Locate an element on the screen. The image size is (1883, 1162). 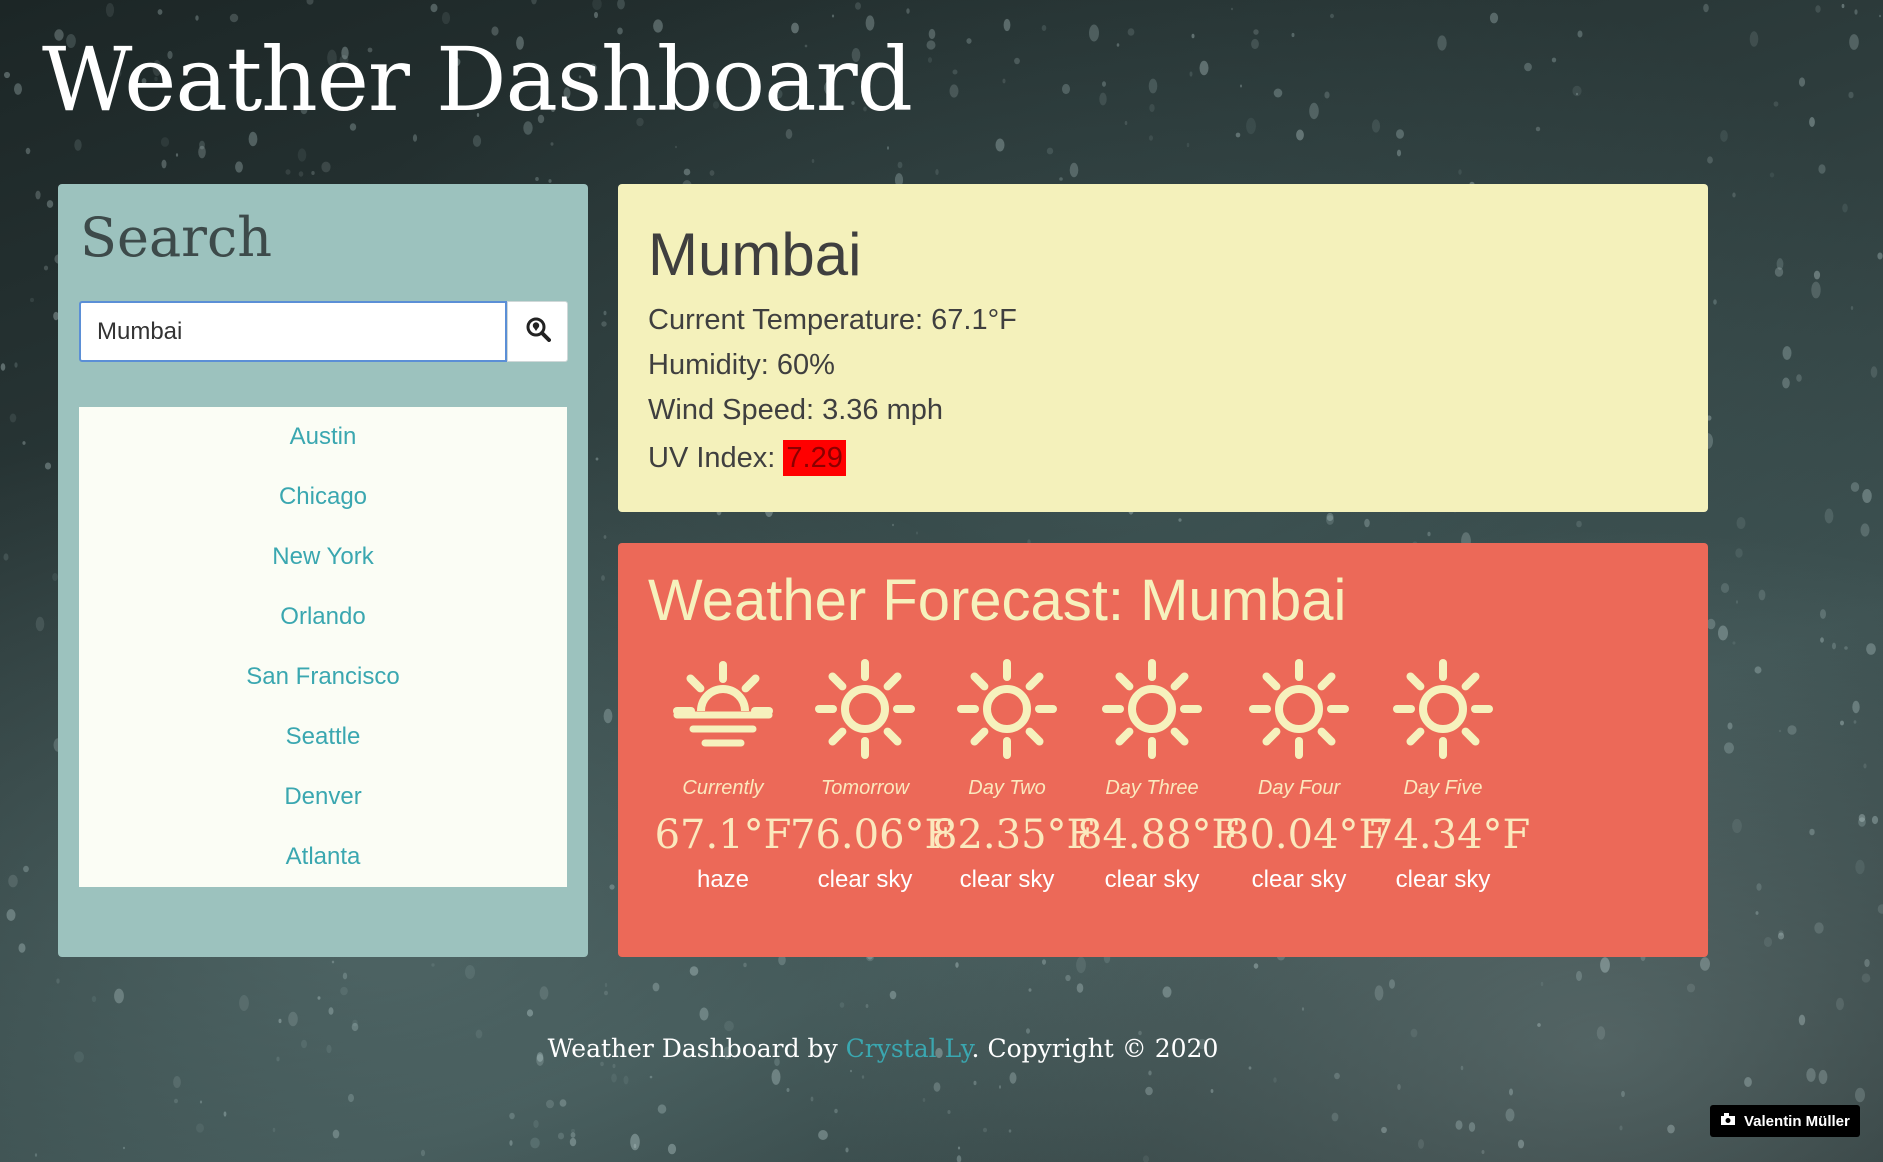
photo-credit-badge: Valentin Müller is located at coordinates (1785, 1121).